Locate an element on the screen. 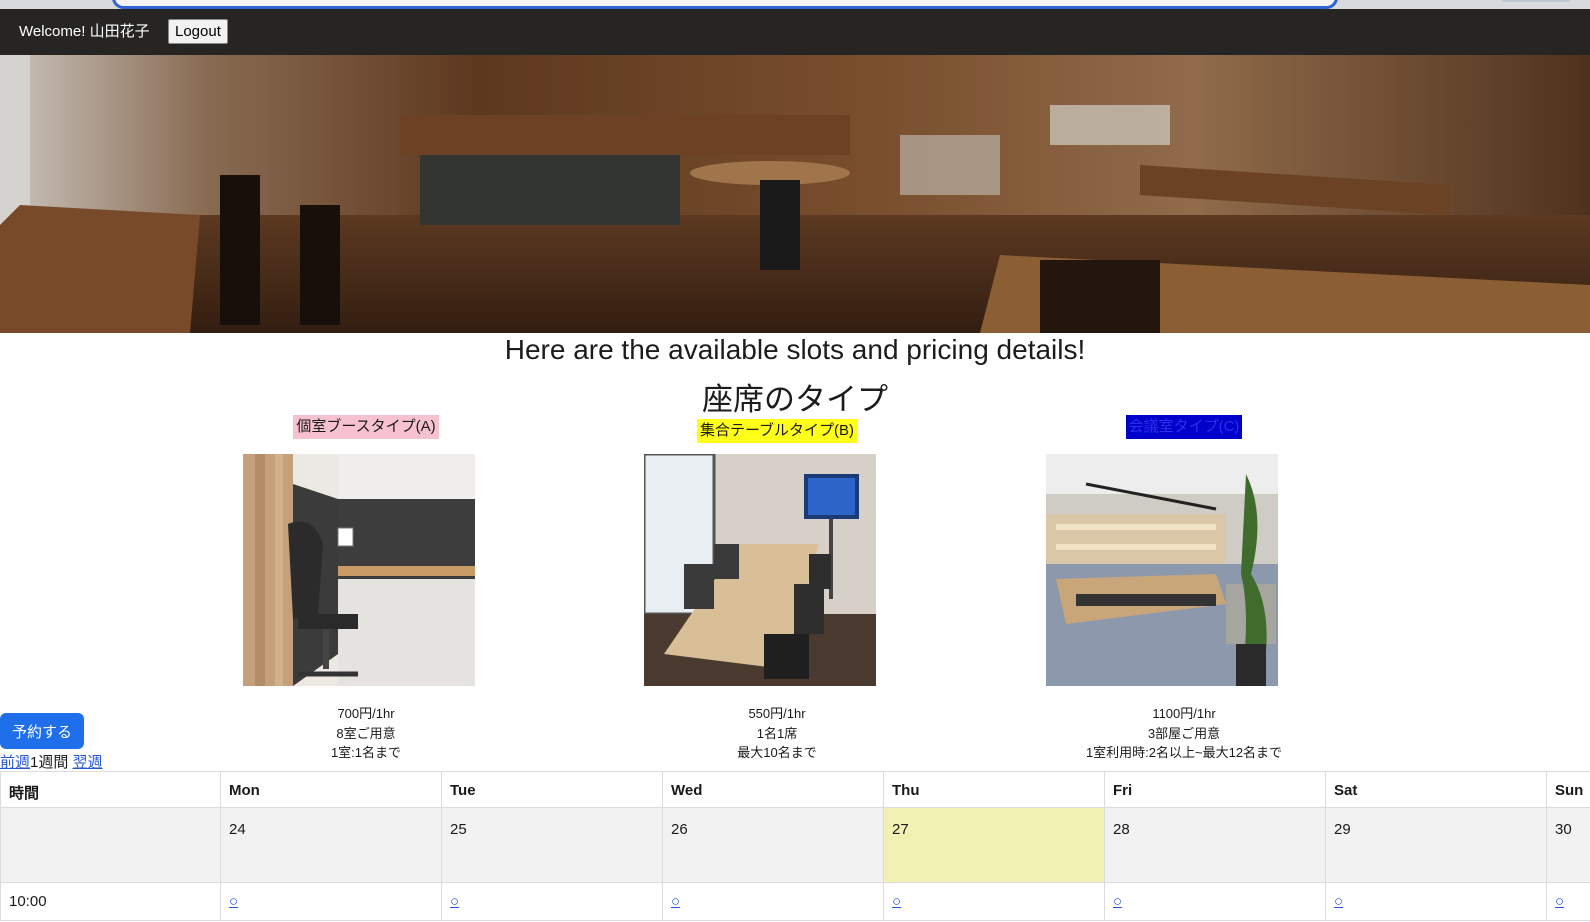  header-sun: Sun is located at coordinates (1568, 789).